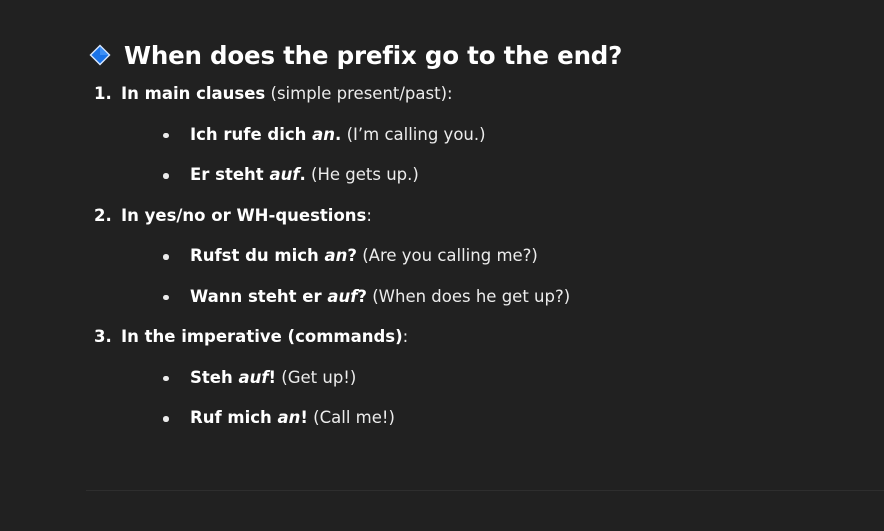 This screenshot has height=531, width=884. Describe the element at coordinates (244, 215) in the screenshot. I see `list-item-title: In yes/no or WH-questions` at that location.